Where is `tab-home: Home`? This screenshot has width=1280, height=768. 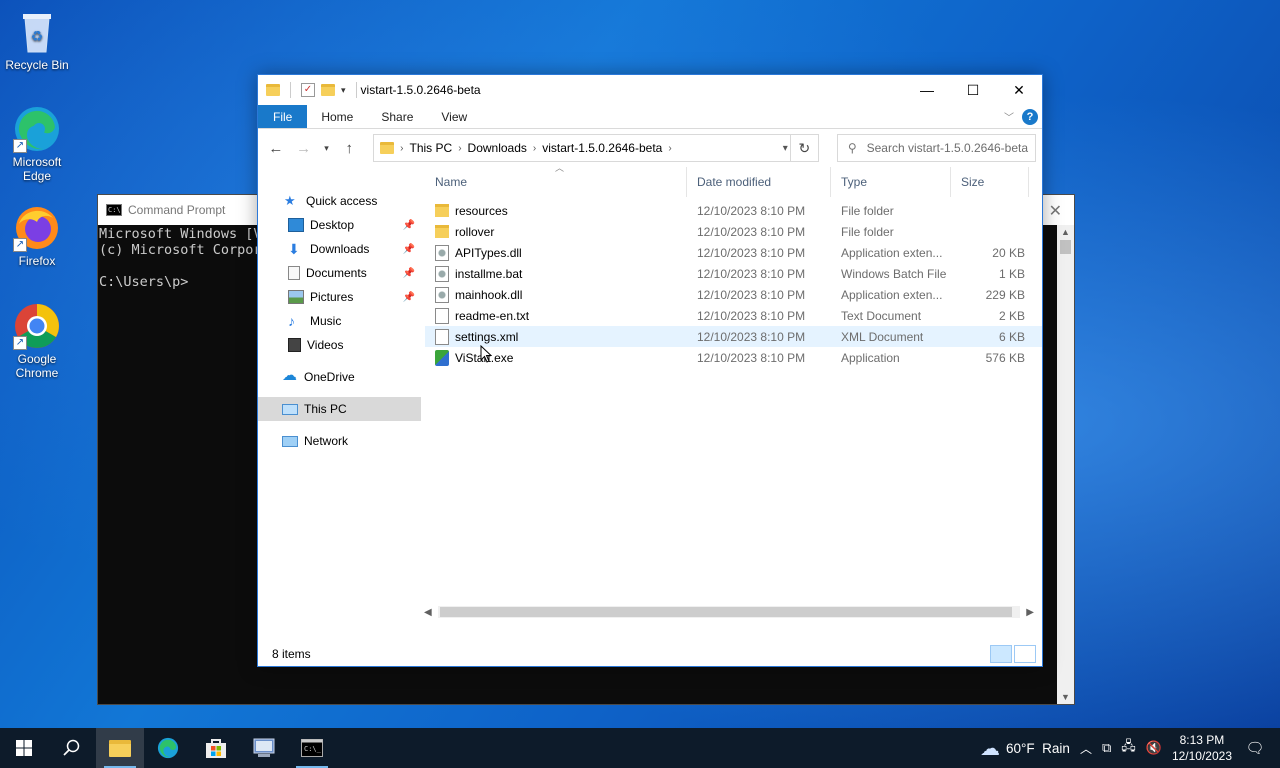
tab-home: Home is located at coordinates (337, 116).